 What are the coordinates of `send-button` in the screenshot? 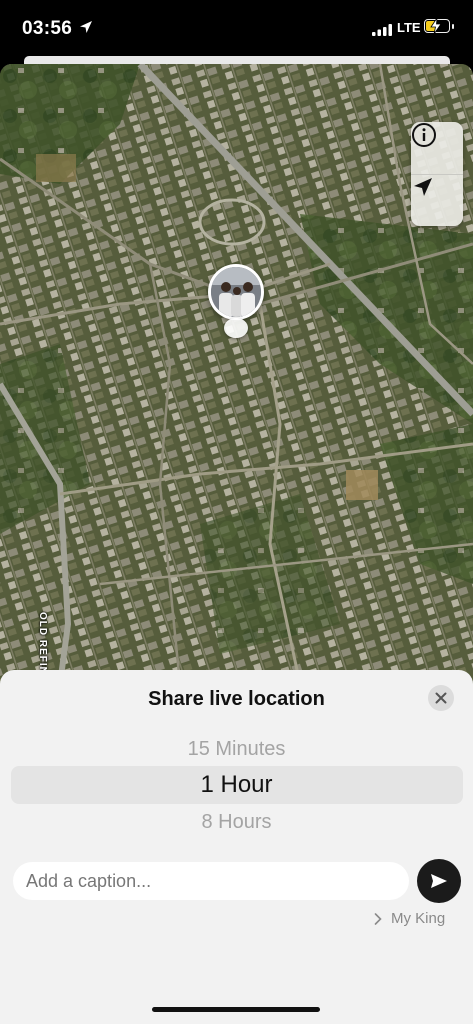 It's located at (439, 881).